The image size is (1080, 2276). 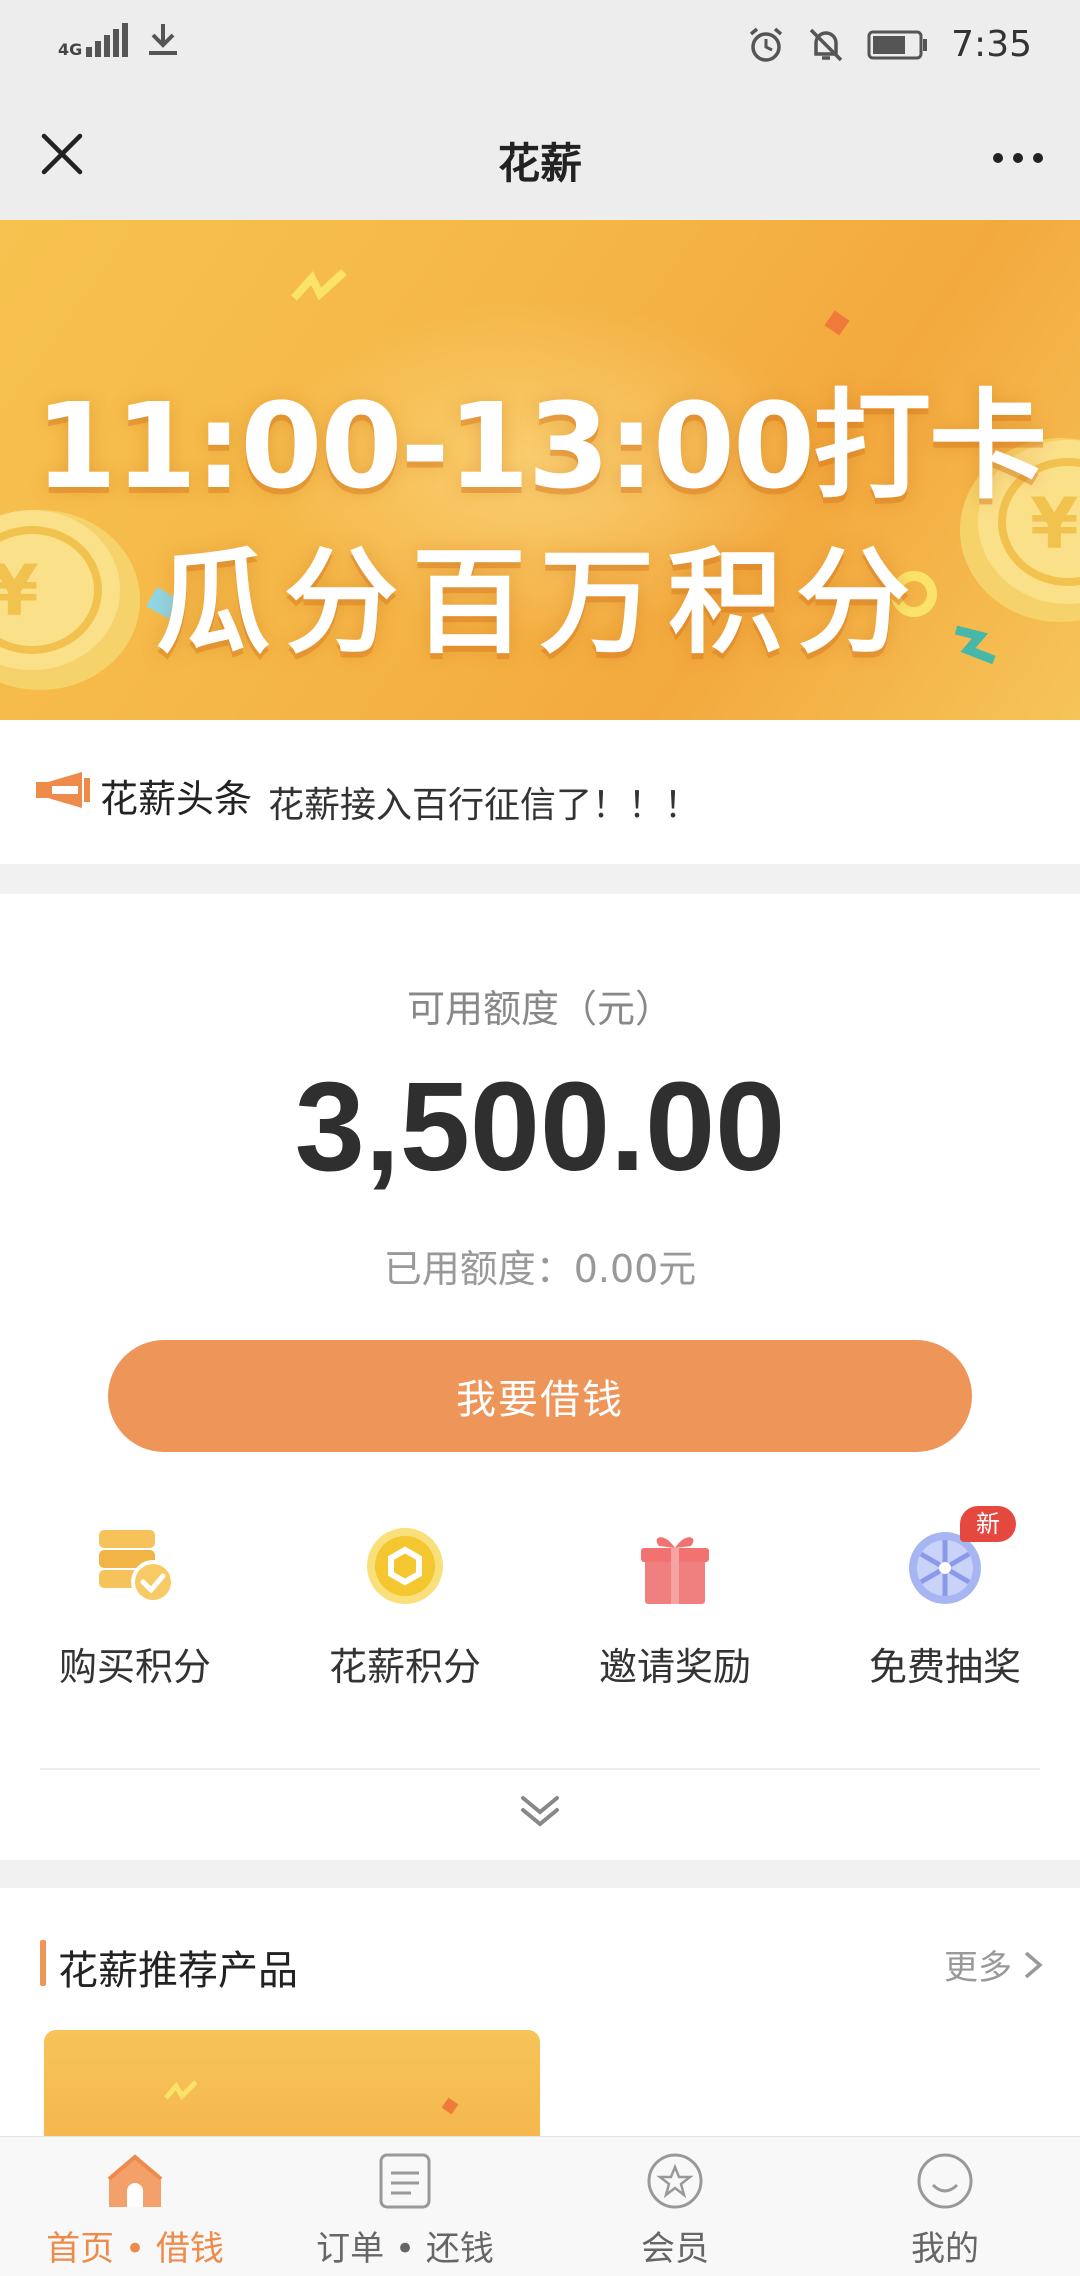 I want to click on quick-action-points: 花薪积分, so click(x=405, y=1626).